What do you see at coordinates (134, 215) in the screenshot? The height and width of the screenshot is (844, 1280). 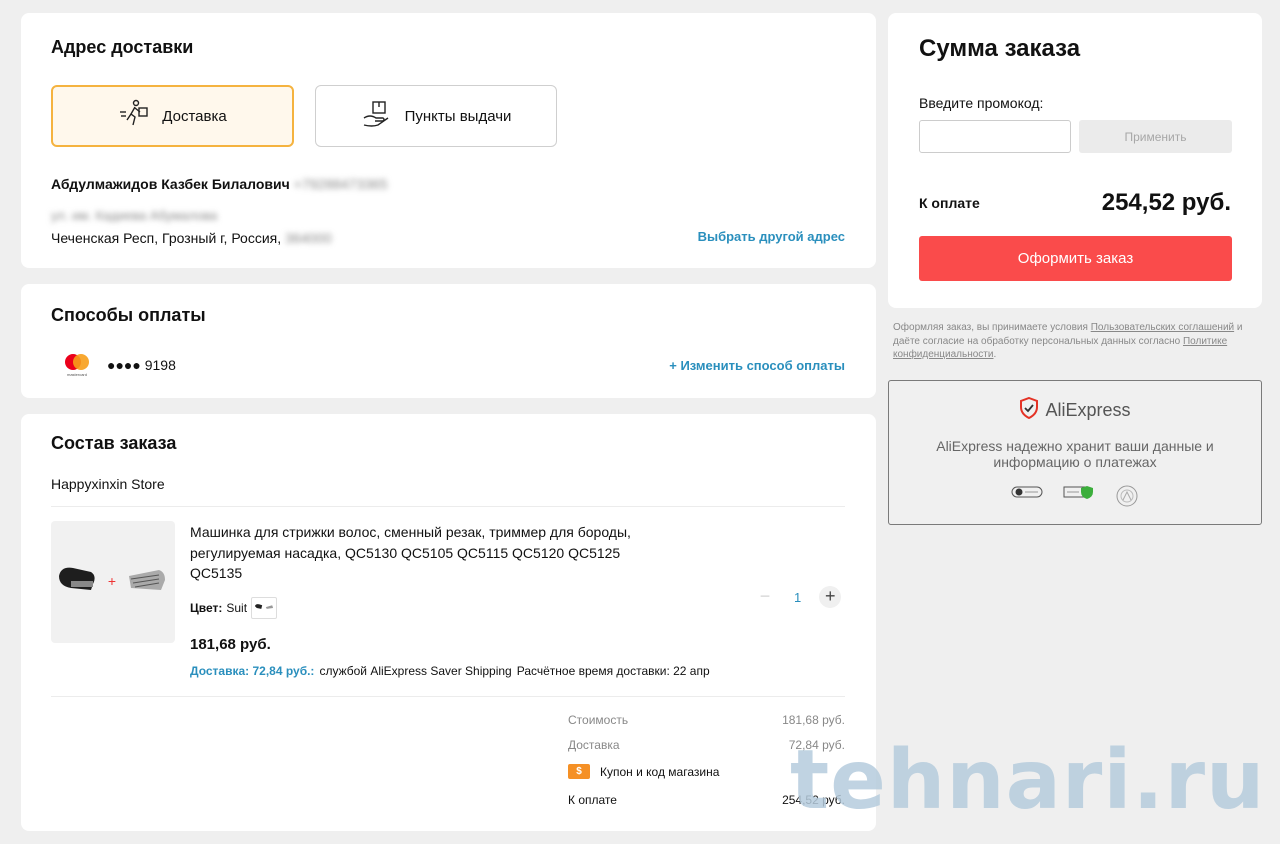 I see `street-line: ул. им. Кадиева Абумалова` at bounding box center [134, 215].